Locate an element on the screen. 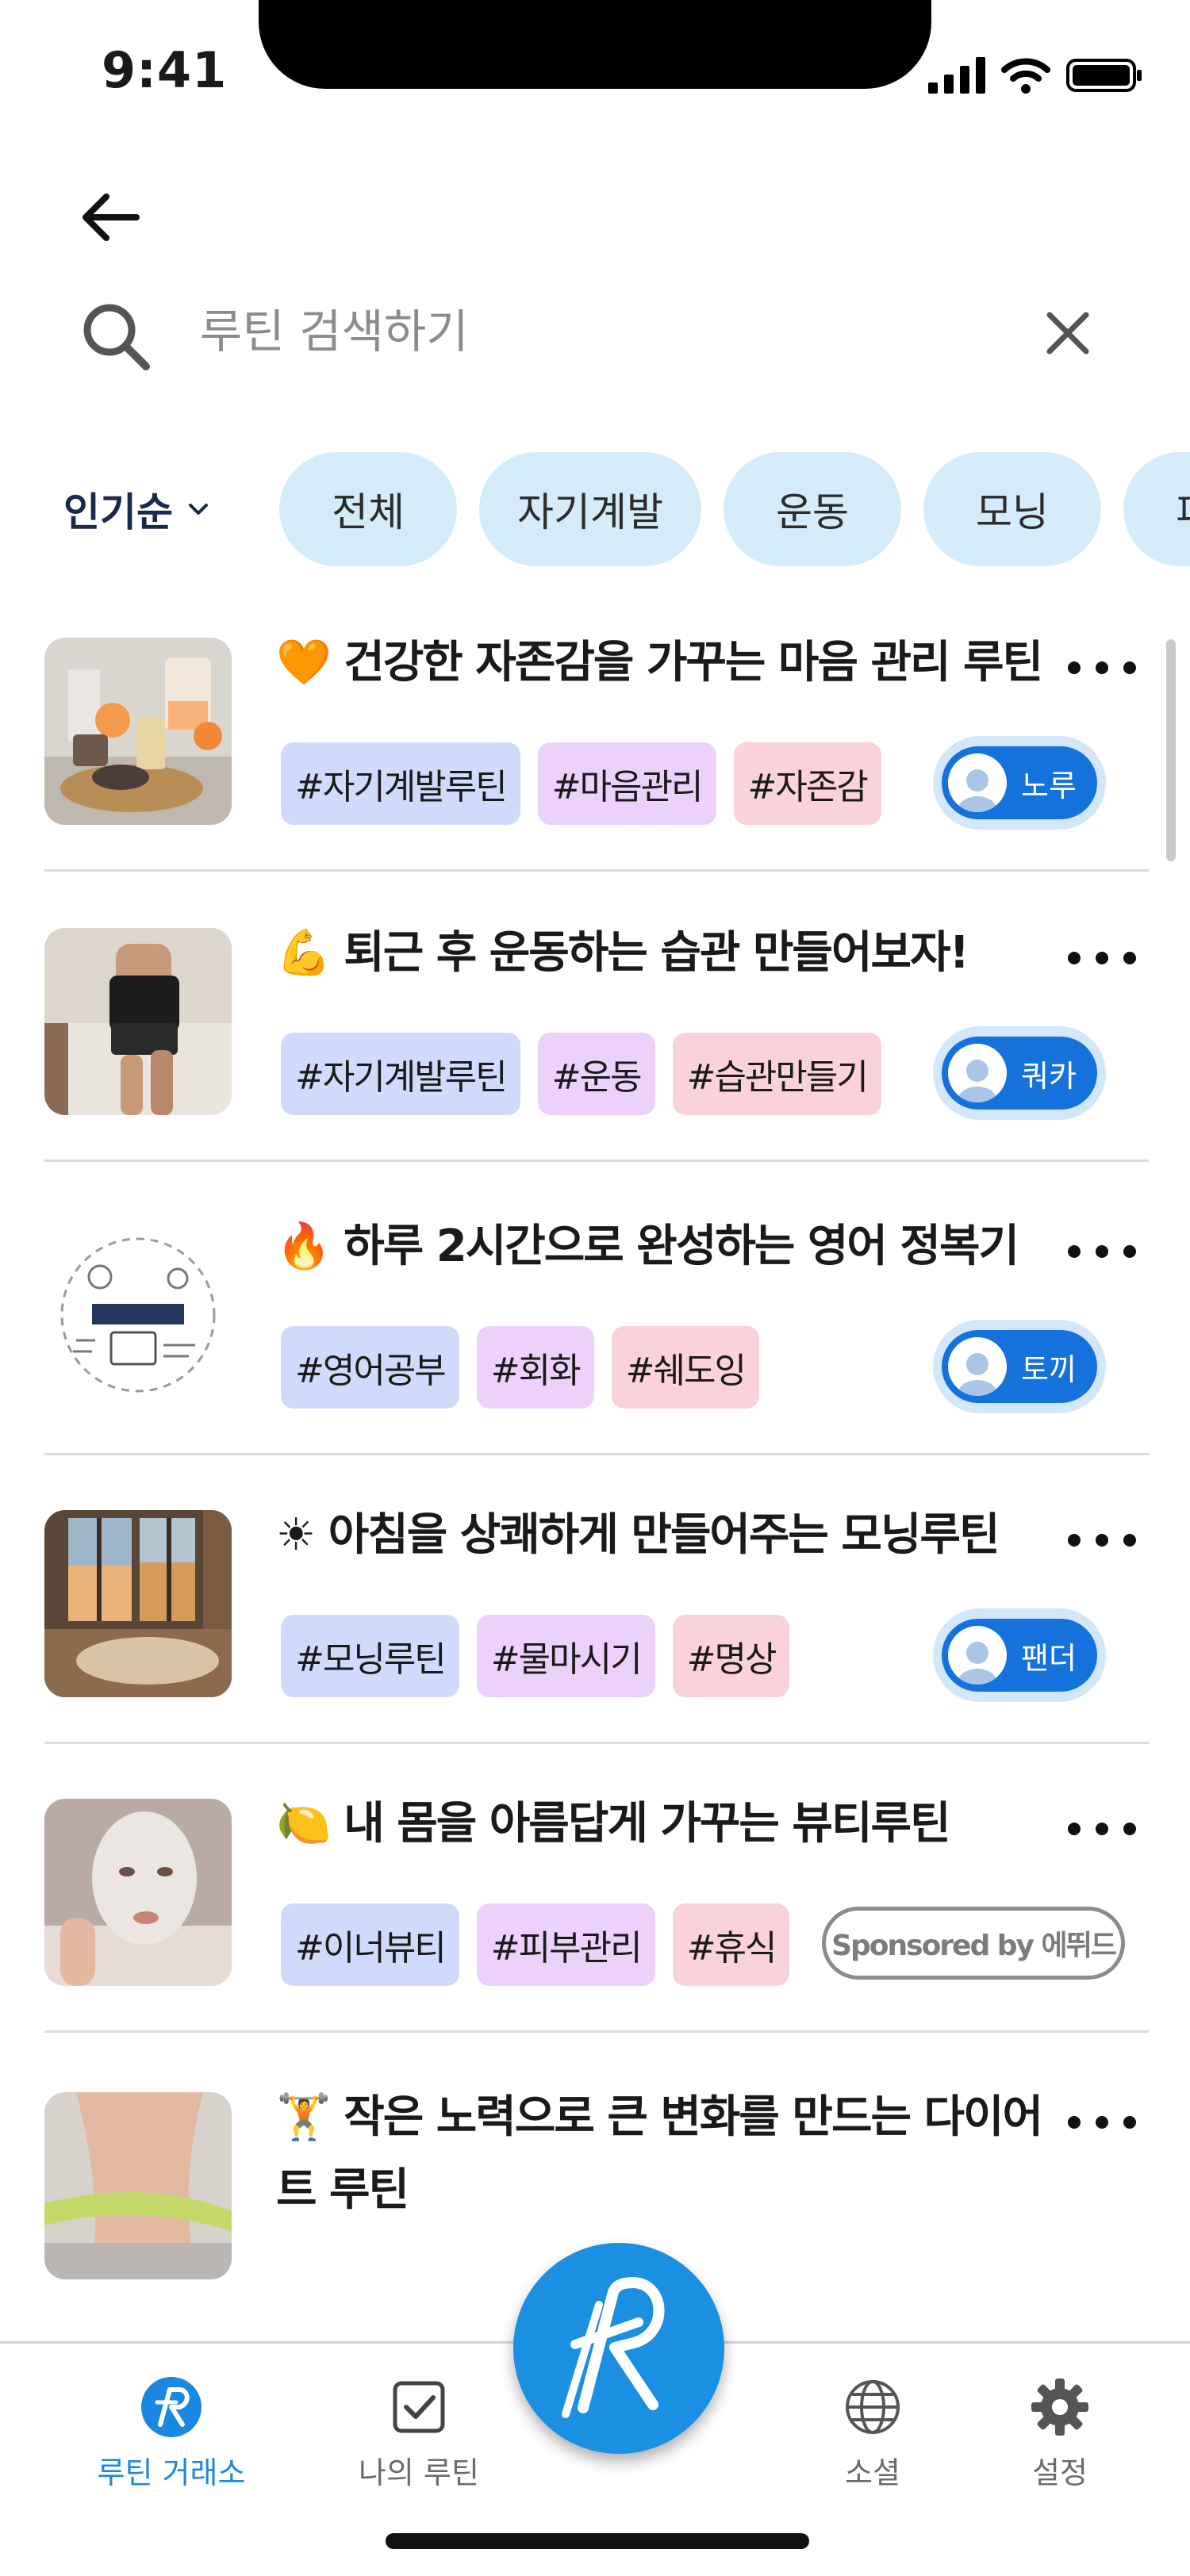 The image size is (1190, 2576). clear-search-button is located at coordinates (1068, 333).